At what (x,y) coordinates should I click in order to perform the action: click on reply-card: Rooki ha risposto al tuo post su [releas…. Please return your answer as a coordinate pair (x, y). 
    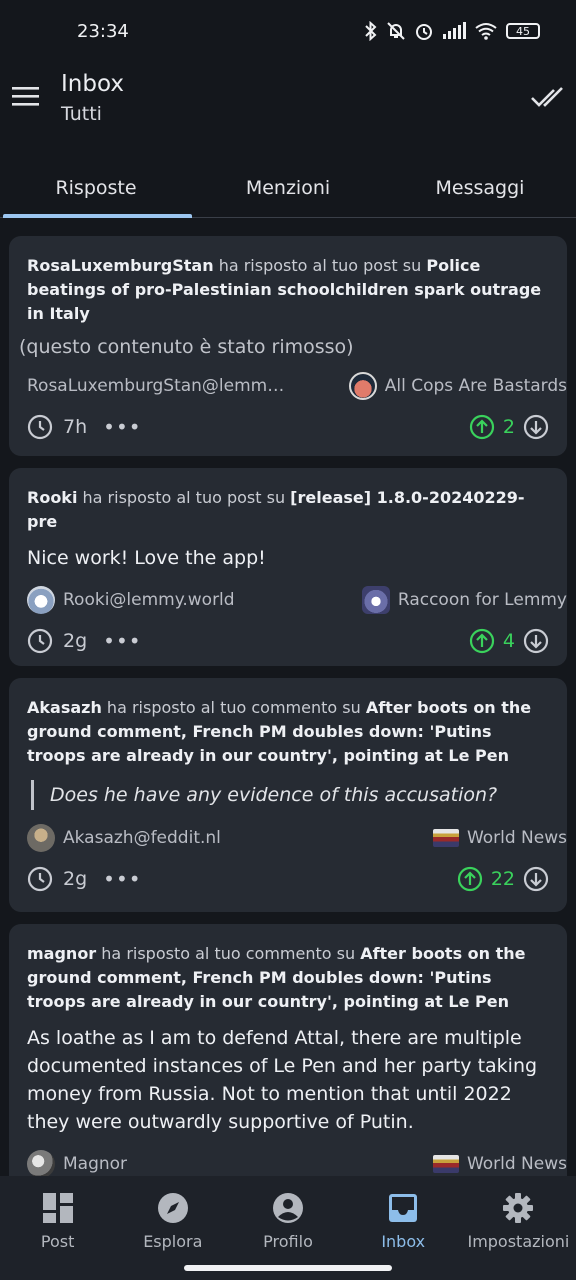
    Looking at the image, I should click on (288, 567).